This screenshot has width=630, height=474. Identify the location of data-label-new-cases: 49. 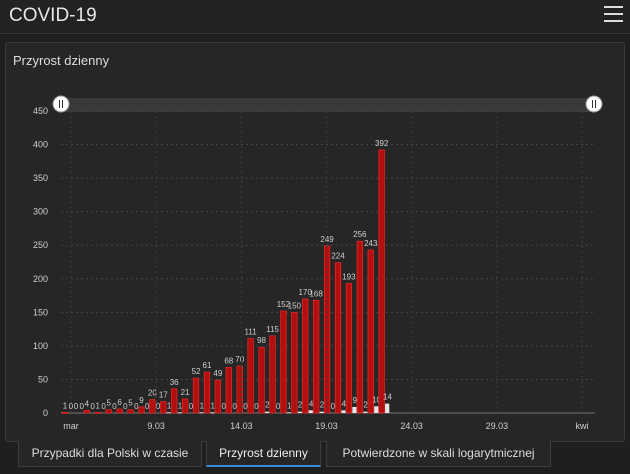
(217, 373).